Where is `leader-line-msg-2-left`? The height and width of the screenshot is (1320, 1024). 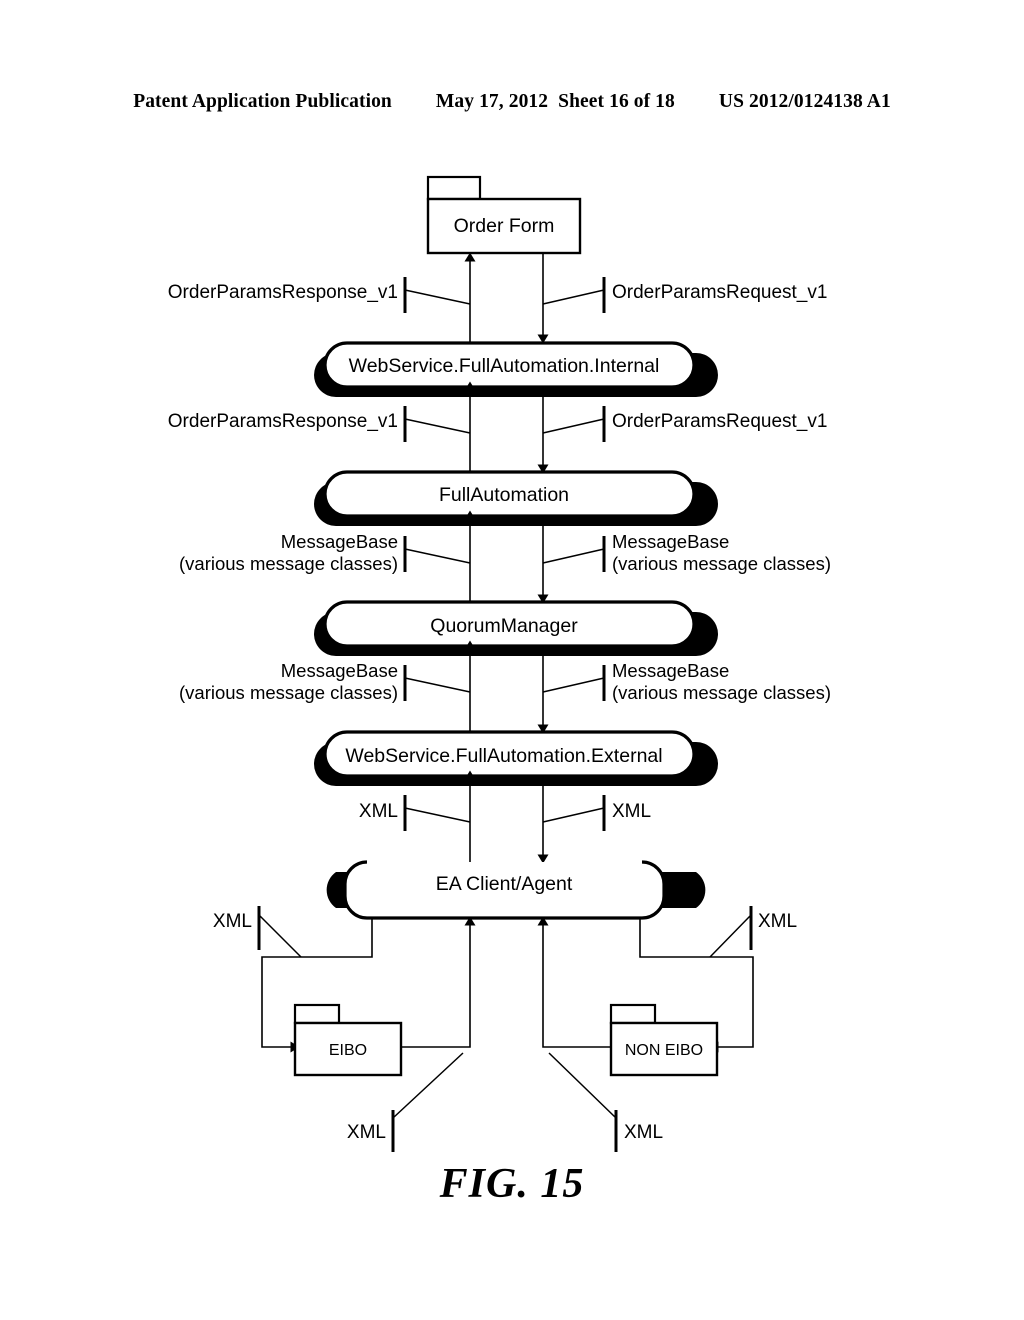 leader-line-msg-2-left is located at coordinates (437, 685).